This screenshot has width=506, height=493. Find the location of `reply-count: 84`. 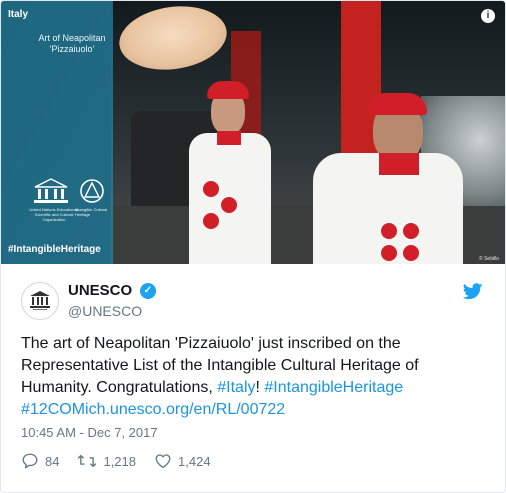

reply-count: 84 is located at coordinates (52, 461).